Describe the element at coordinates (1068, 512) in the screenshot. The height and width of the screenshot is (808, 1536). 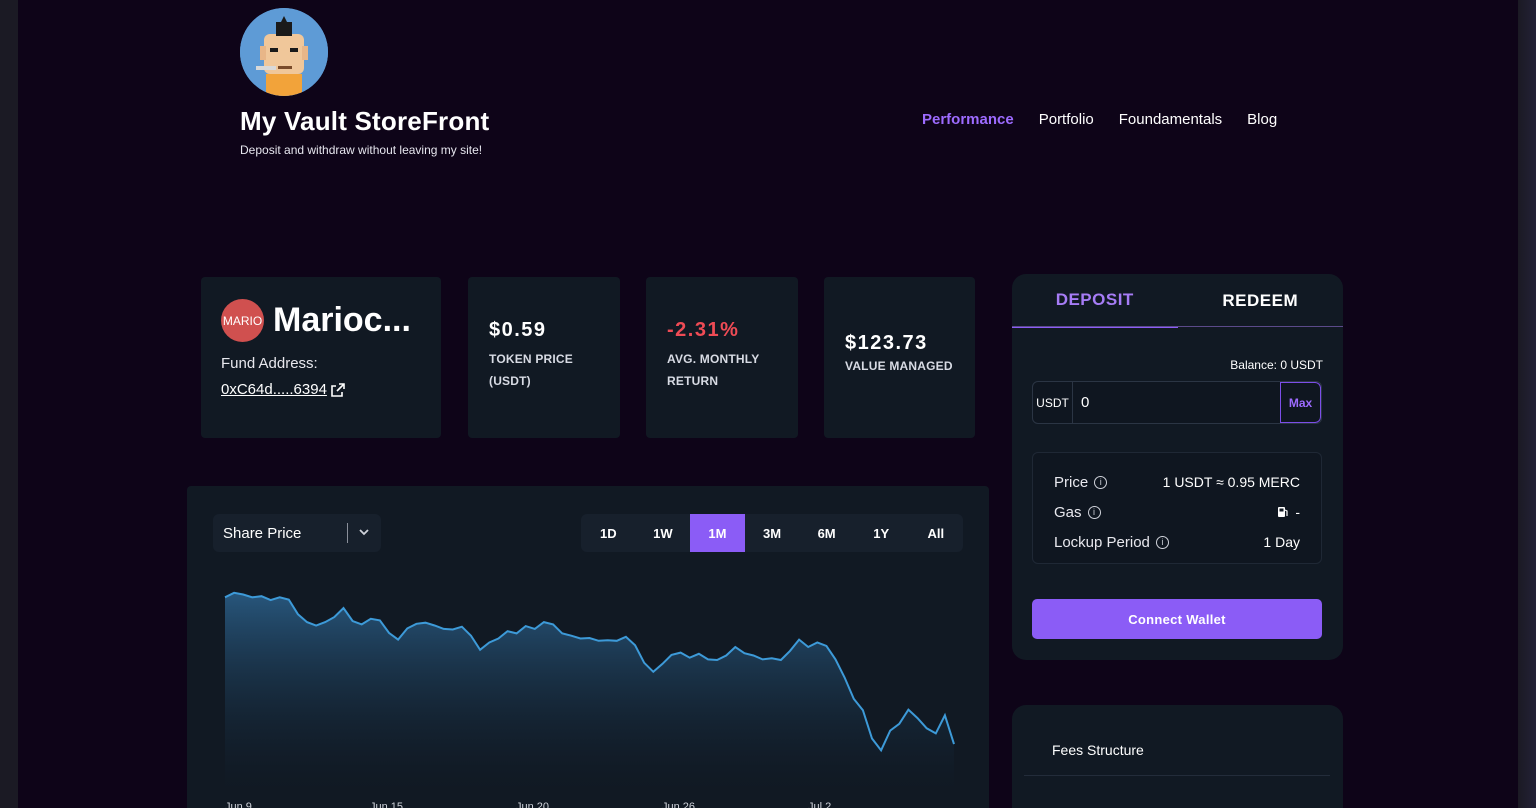
I see `gas-label: Gas` at that location.